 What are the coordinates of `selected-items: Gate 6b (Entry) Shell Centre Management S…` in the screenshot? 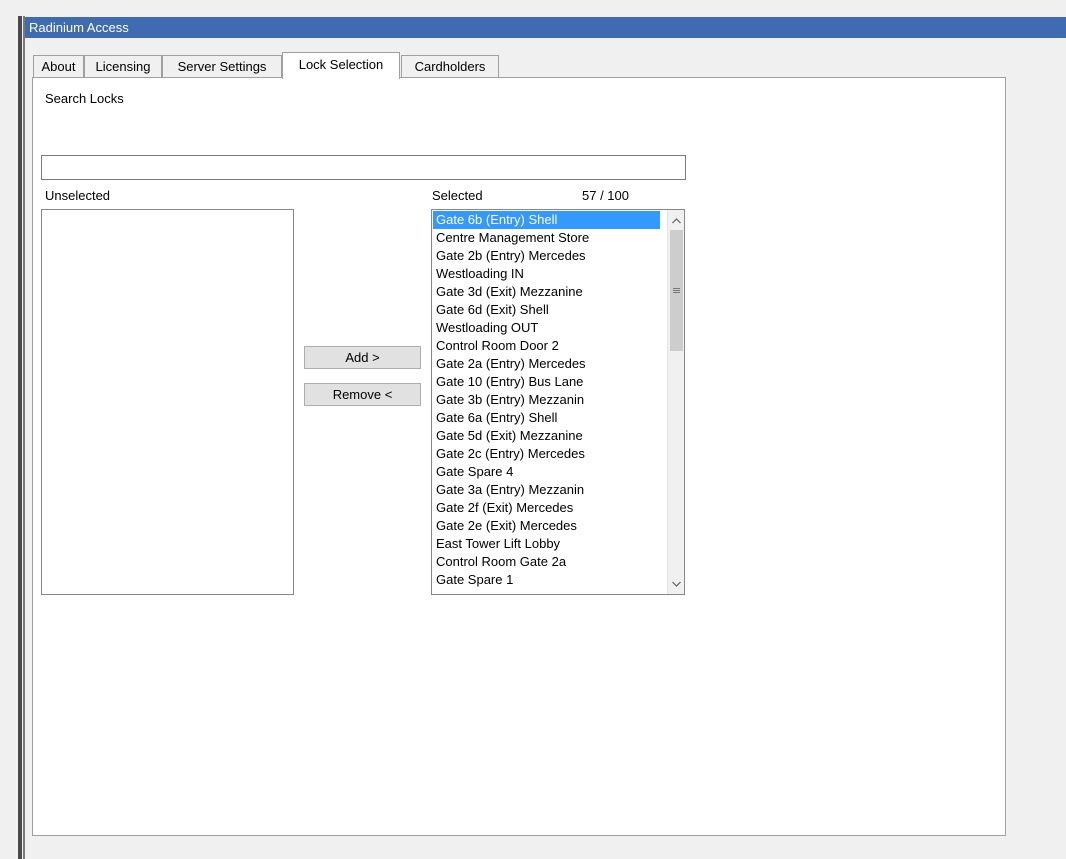 It's located at (546, 400).